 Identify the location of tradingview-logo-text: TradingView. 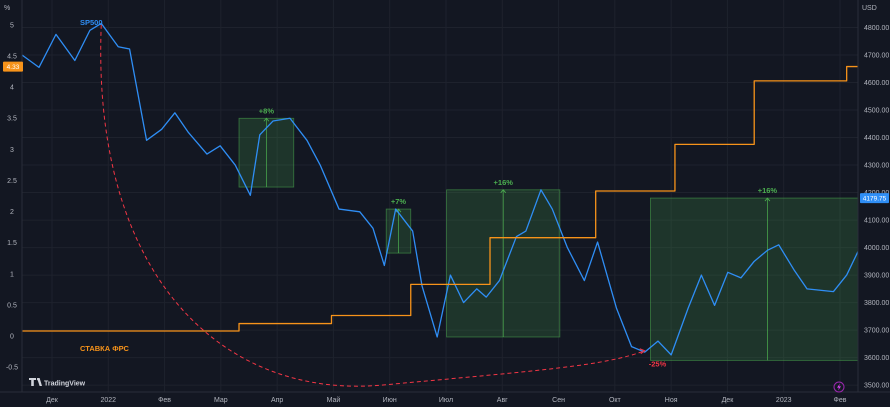
(65, 384).